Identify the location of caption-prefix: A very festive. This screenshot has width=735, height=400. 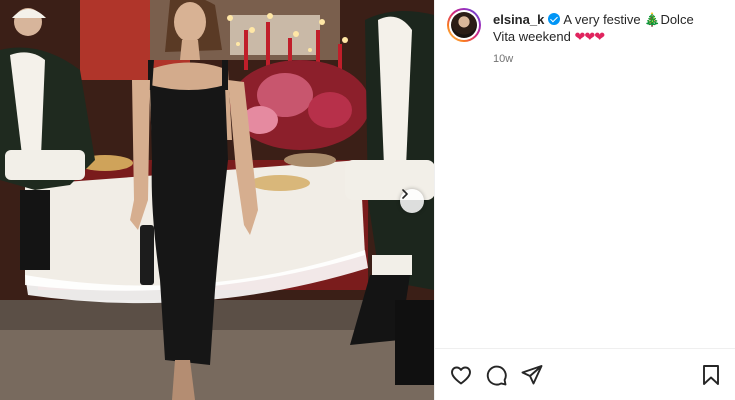
(604, 19).